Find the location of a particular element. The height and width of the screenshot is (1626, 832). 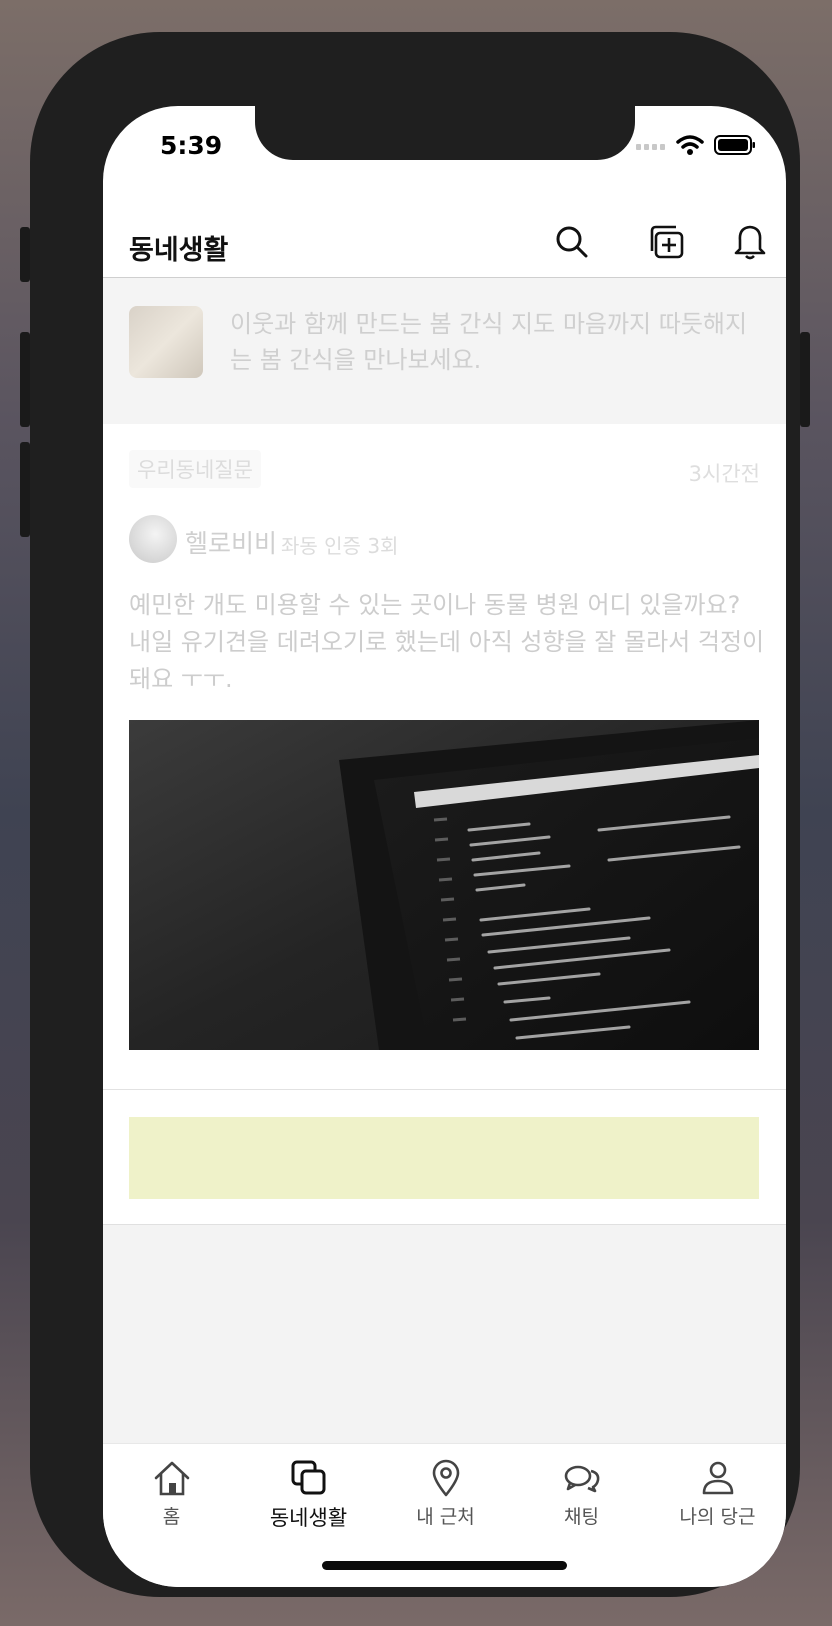

notch is located at coordinates (445, 133).